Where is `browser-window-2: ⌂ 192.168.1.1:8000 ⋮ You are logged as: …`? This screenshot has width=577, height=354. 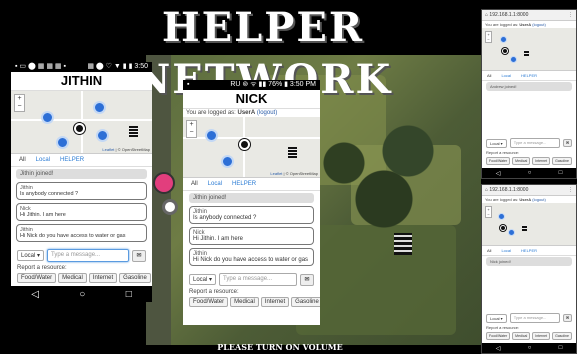 browser-window-2: ⌂ 192.168.1.1:8000 ⋮ You are logged as: … is located at coordinates (529, 269).